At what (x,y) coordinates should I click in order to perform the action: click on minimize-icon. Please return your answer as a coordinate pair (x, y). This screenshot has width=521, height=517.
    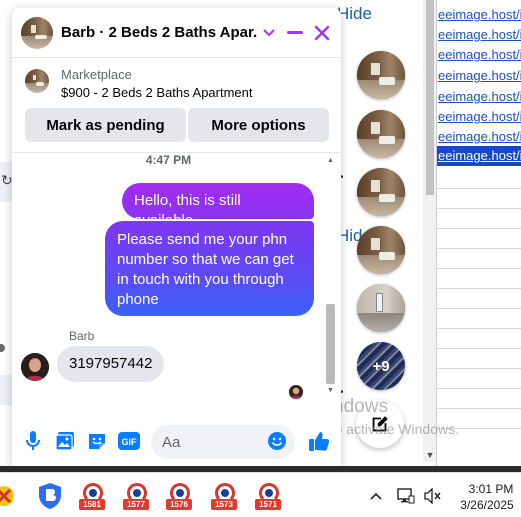
    Looking at the image, I should click on (295, 33).